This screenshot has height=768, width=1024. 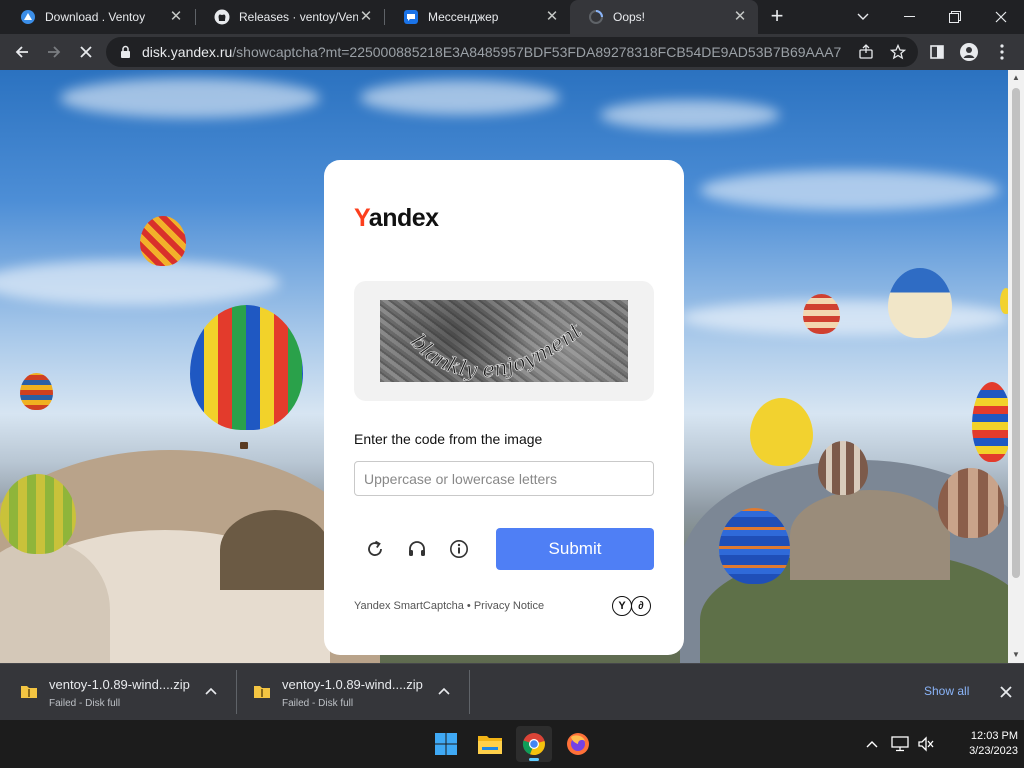 What do you see at coordinates (22, 52) in the screenshot?
I see `back-arrow-icon` at bounding box center [22, 52].